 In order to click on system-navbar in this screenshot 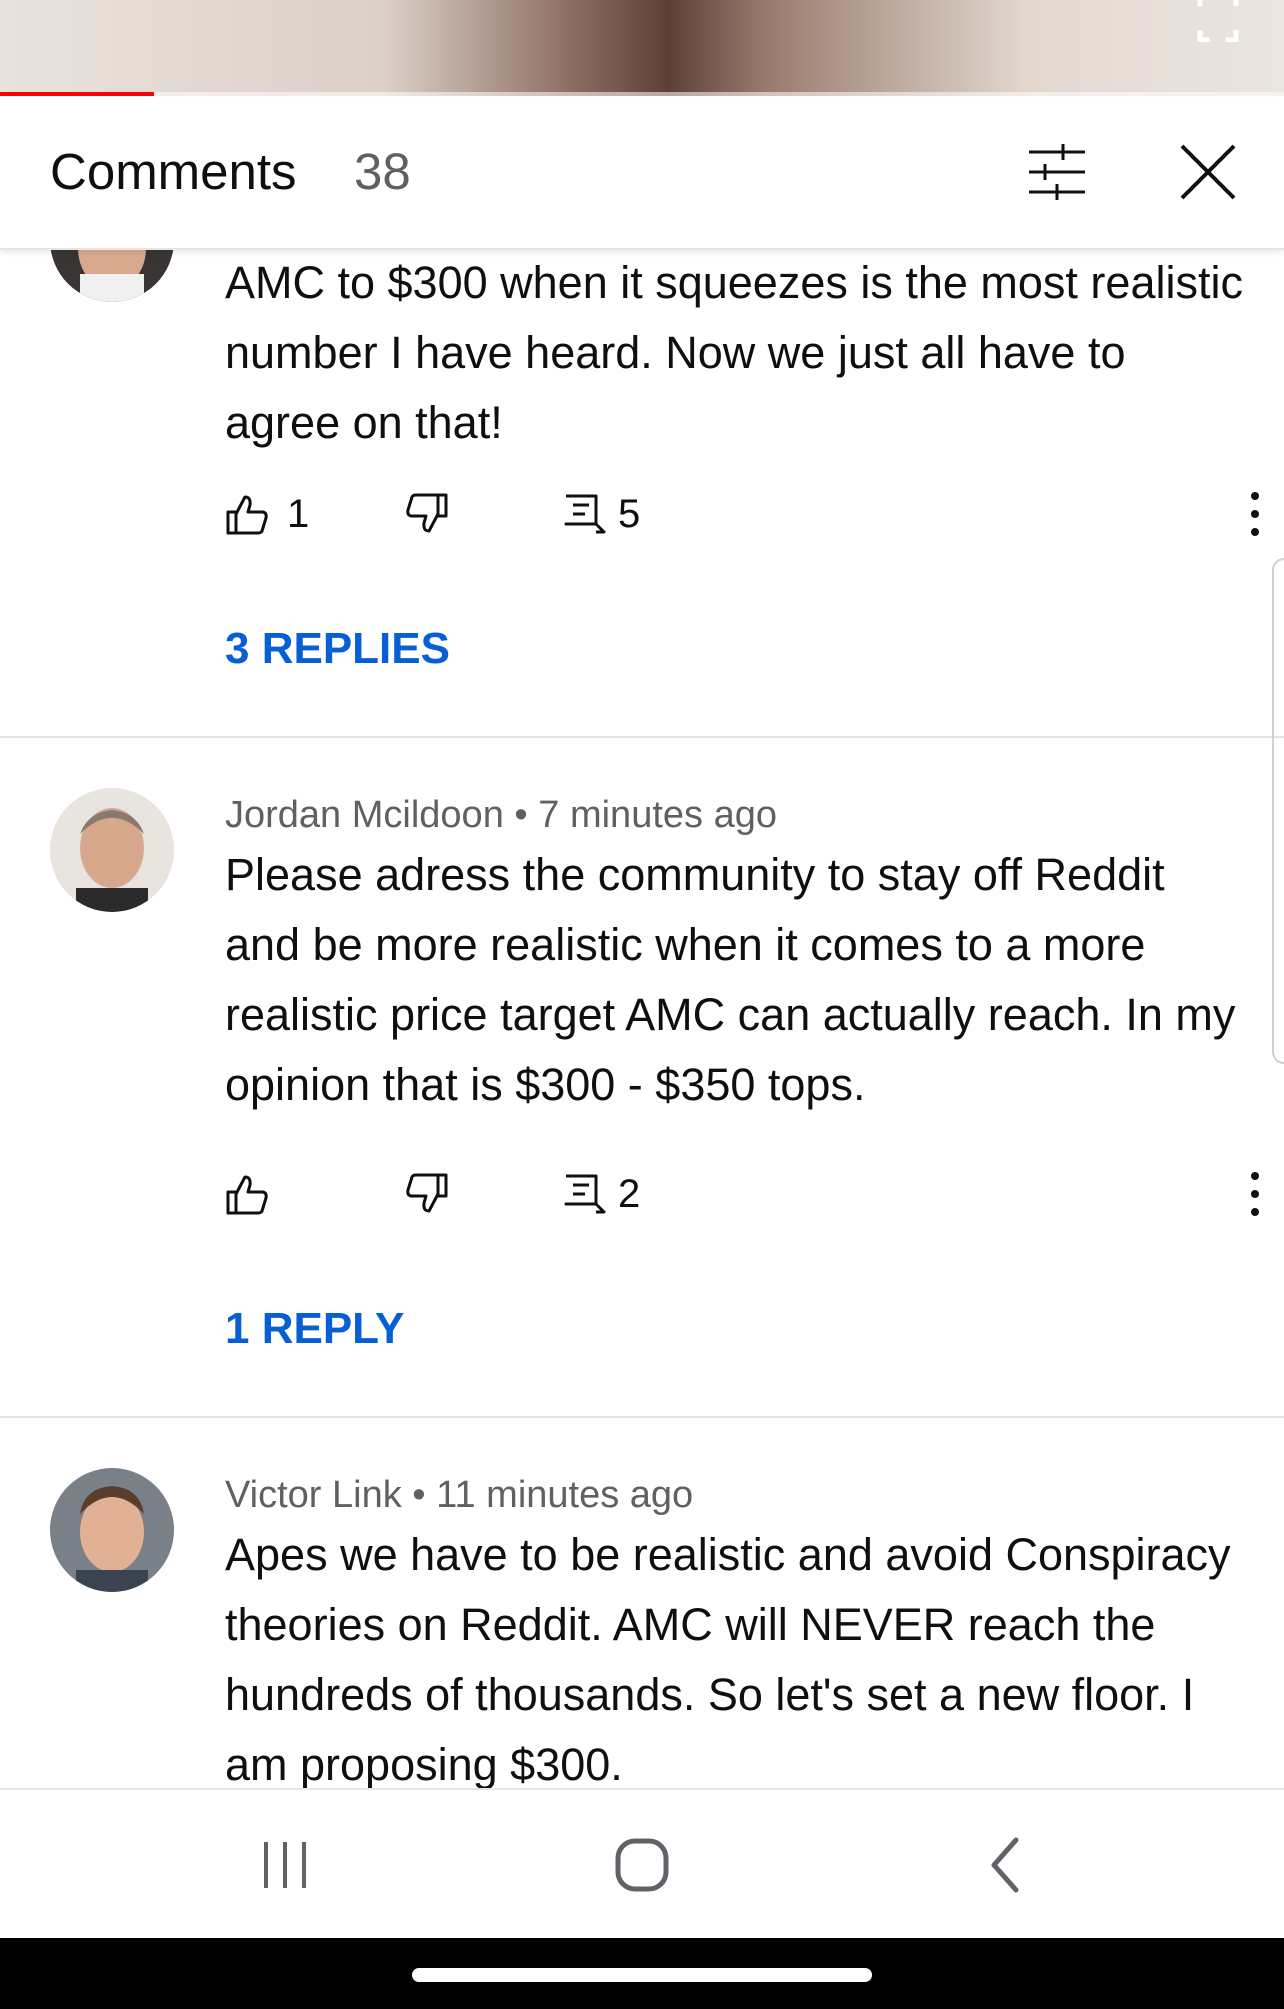, I will do `click(642, 1864)`.